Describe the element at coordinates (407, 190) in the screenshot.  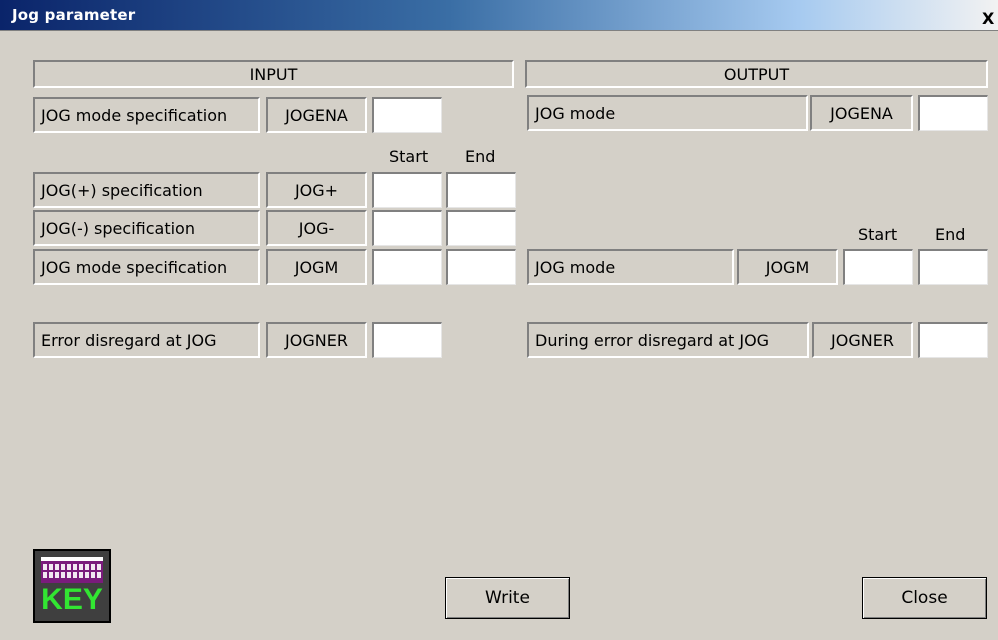
I see `input-jogplus-start-field` at that location.